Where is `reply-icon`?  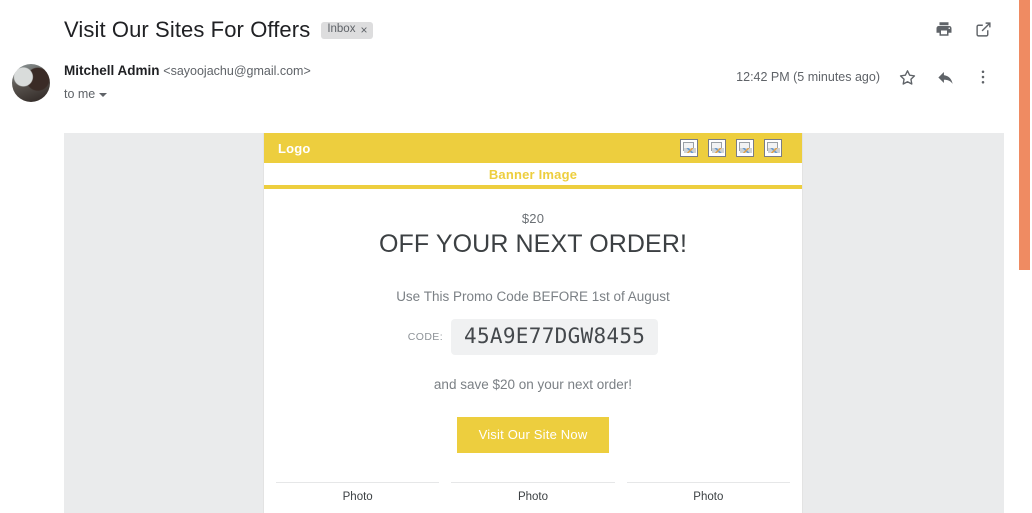 reply-icon is located at coordinates (945, 77).